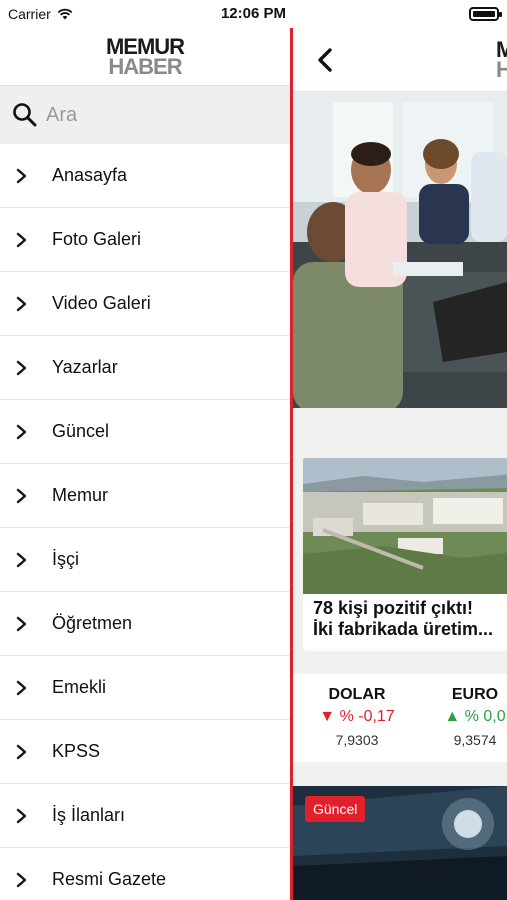  I want to click on status-bar: Carrier 12:06 PM, so click(253, 14).